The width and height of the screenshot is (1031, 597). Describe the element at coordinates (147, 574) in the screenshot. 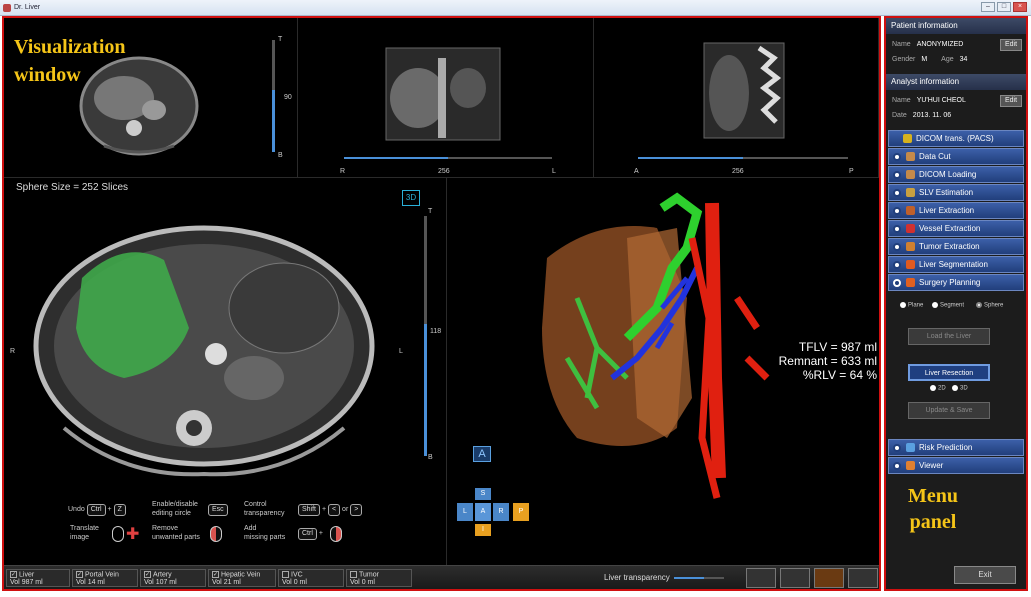

I see `artery-checkbox: ✓` at that location.